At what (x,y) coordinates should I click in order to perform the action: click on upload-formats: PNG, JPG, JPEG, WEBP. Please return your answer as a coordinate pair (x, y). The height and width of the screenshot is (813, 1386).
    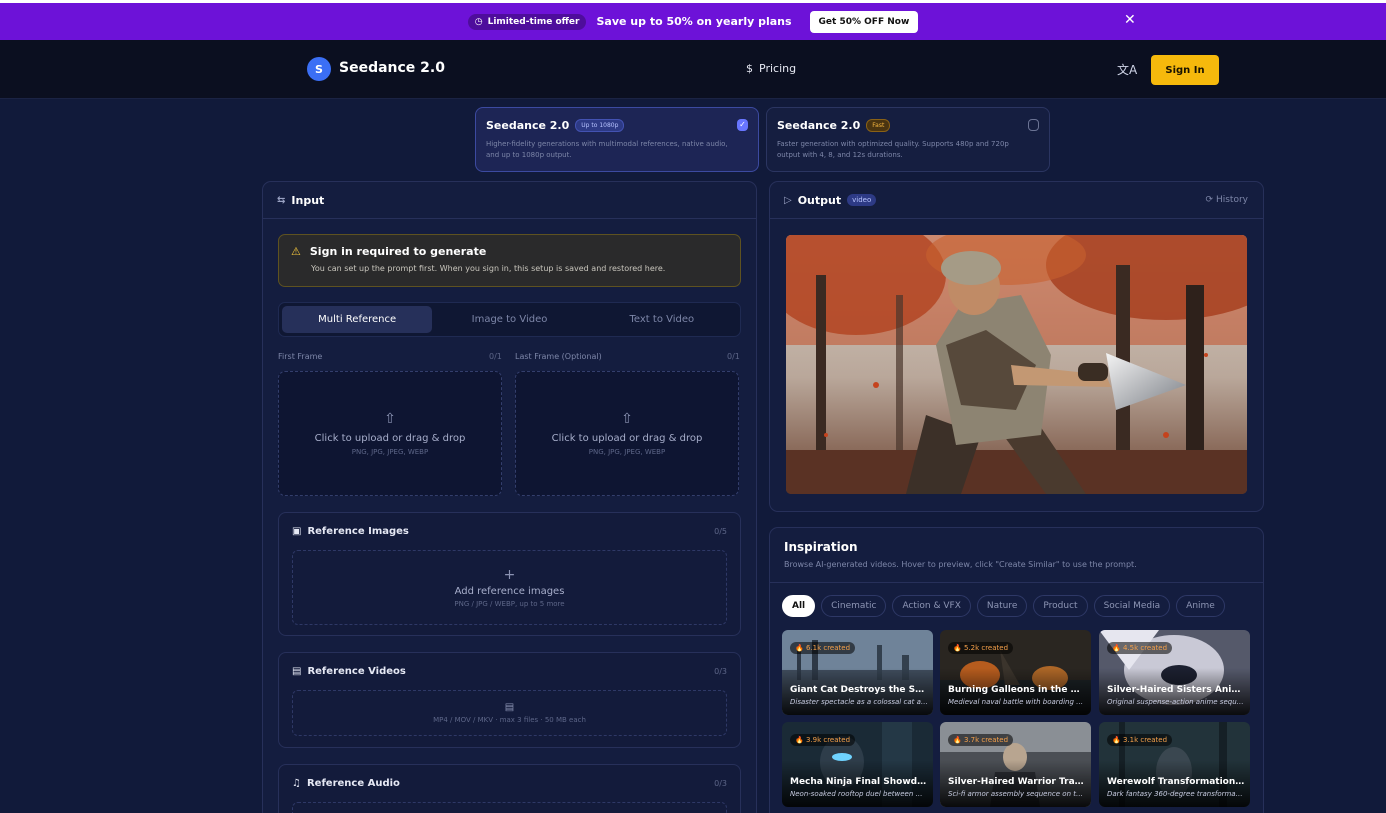
    Looking at the image, I should click on (627, 452).